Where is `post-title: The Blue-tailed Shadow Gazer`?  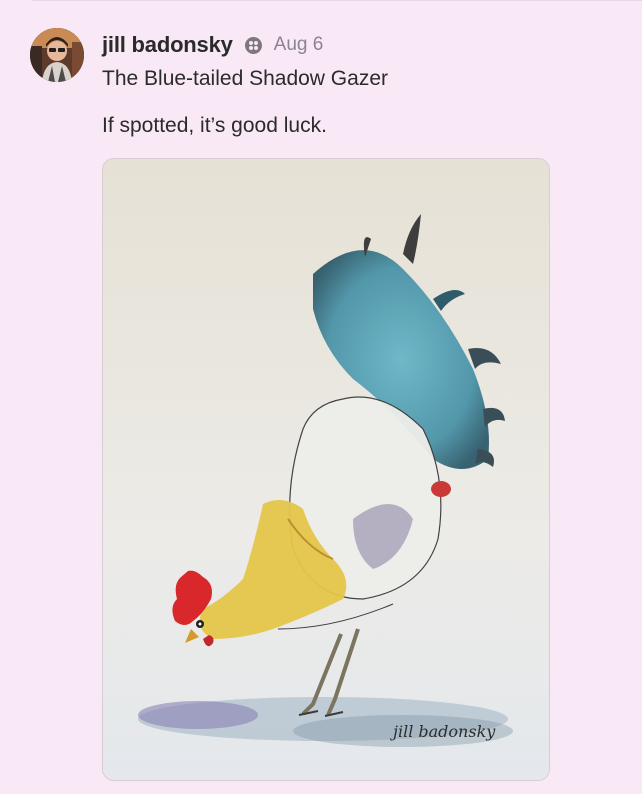 post-title: The Blue-tailed Shadow Gazer is located at coordinates (245, 78).